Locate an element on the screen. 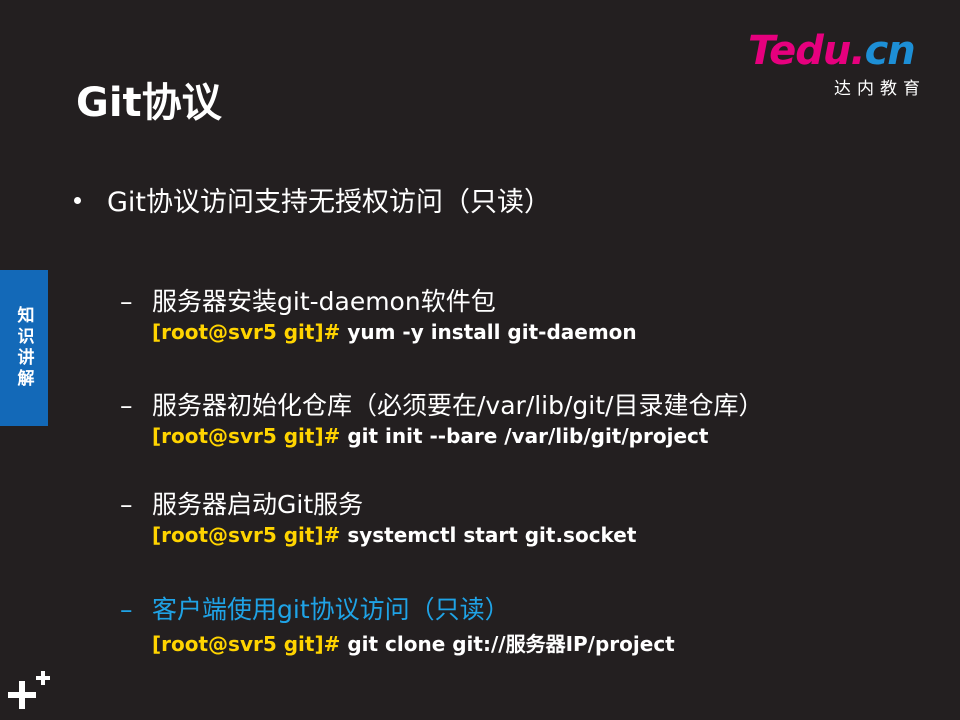 The image size is (960, 720). shell-command: git clone git://服务器IP/project is located at coordinates (507, 644).